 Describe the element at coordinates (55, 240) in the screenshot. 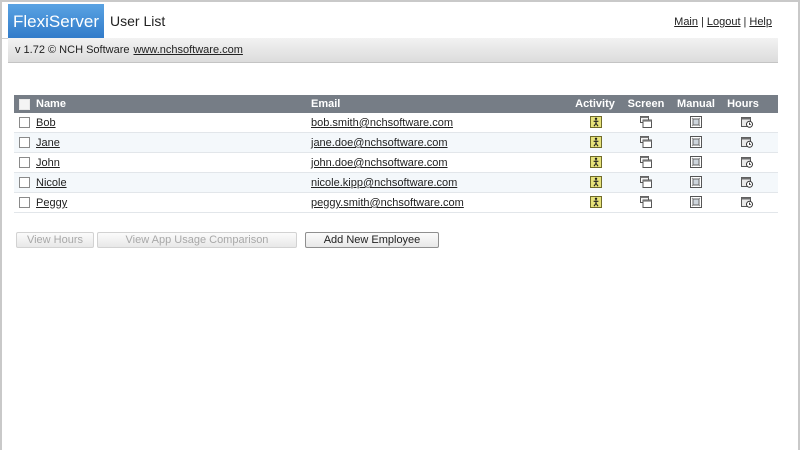

I see `view-hours-button: View Hours` at that location.